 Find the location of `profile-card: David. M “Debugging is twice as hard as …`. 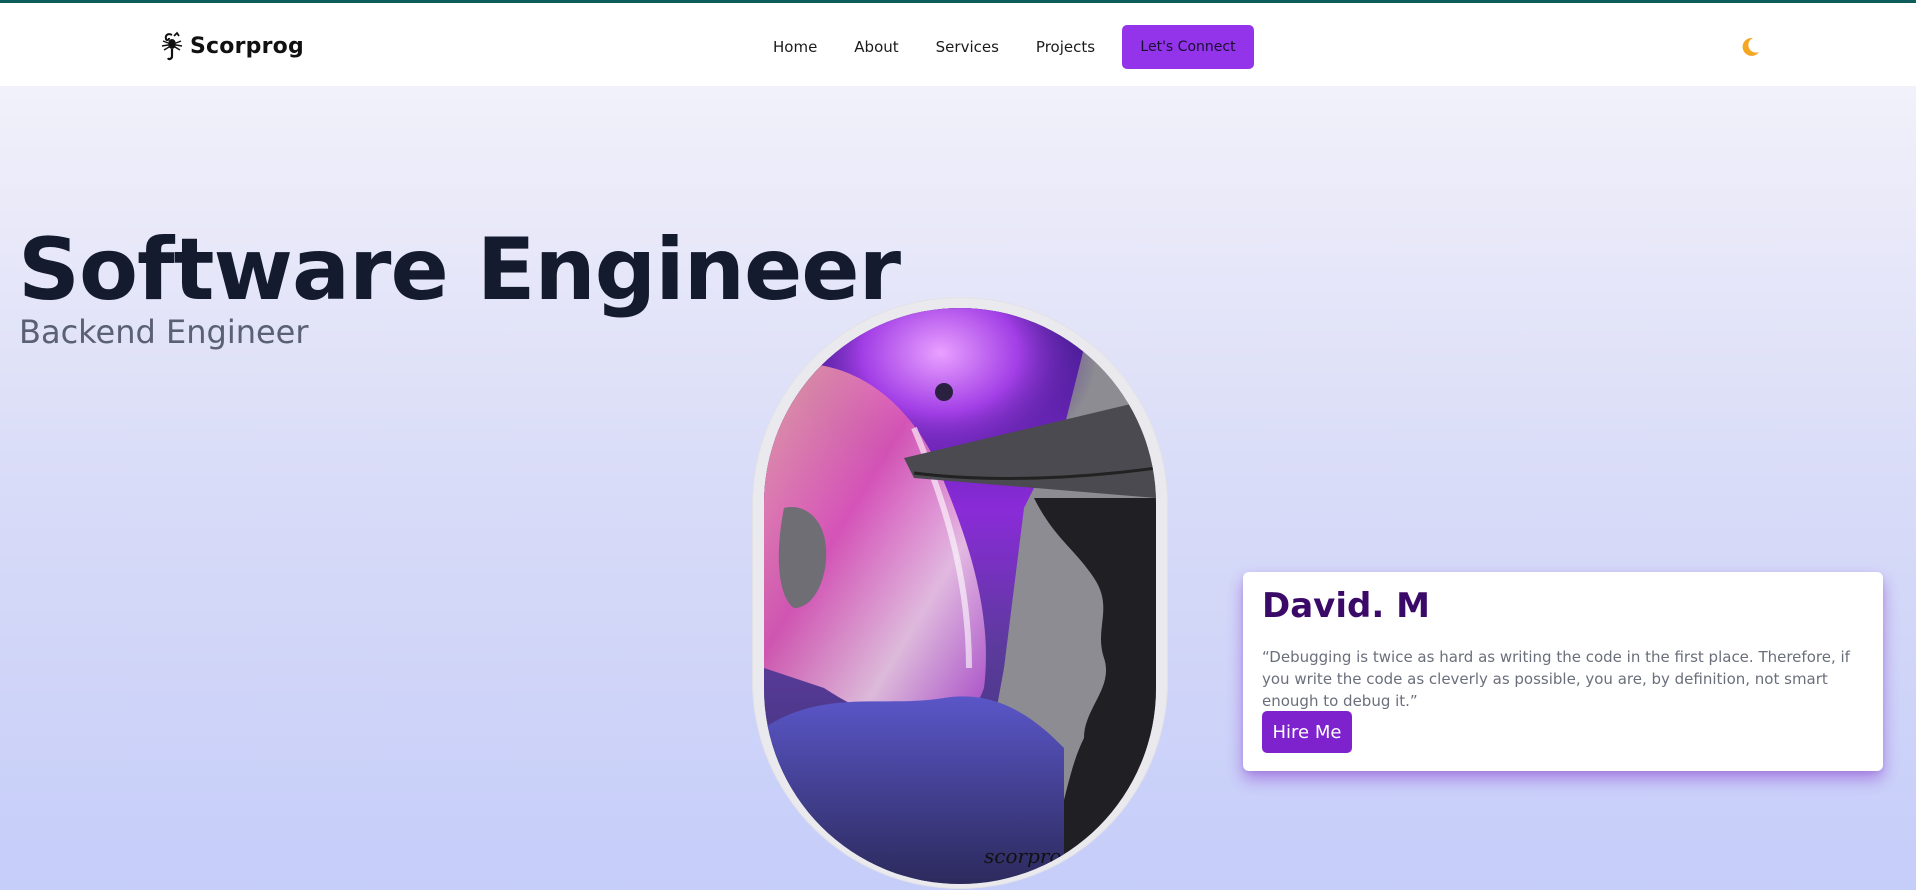

profile-card: David. M “Debugging is twice as hard as … is located at coordinates (1563, 671).